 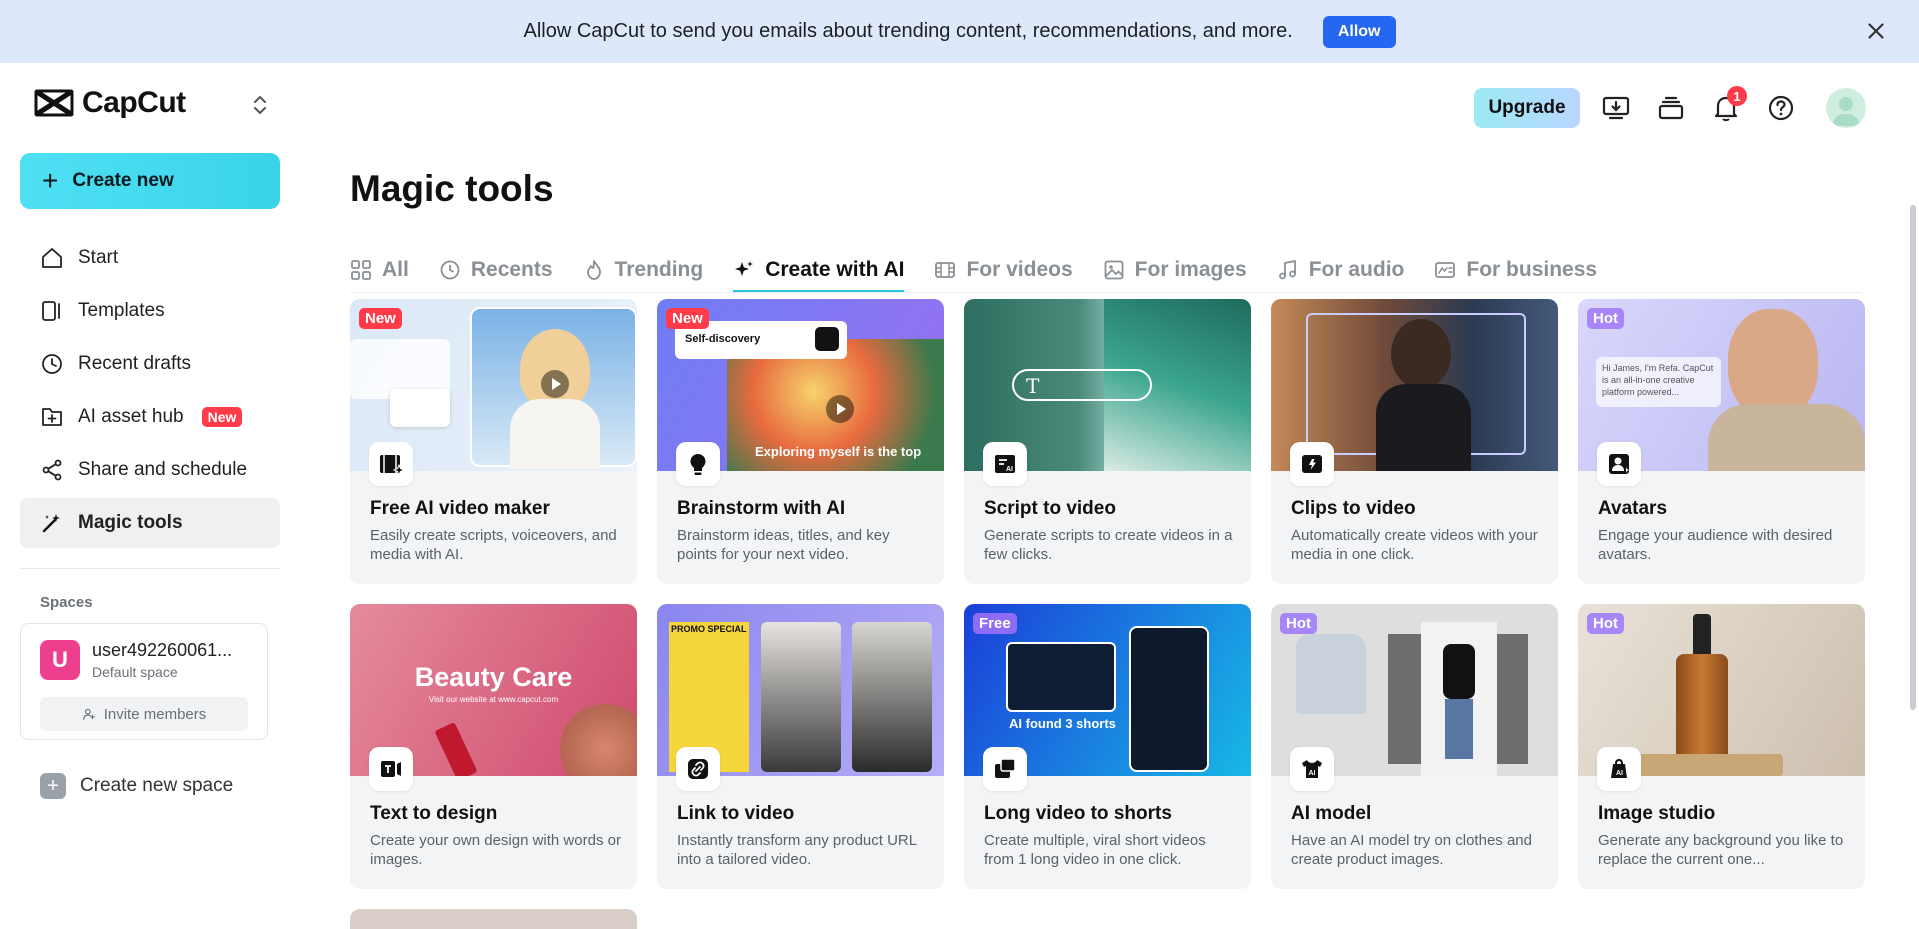 I want to click on sidebar-item-label: Templates, so click(x=121, y=311).